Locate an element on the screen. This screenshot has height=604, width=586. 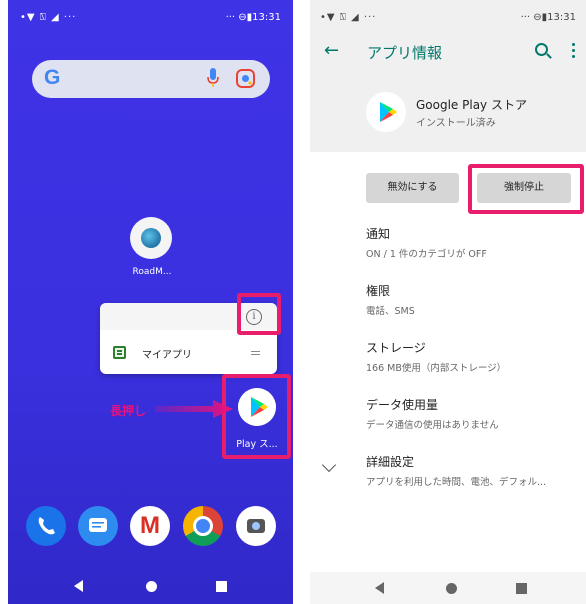
setting-subtitle: 電話、SMS is located at coordinates (390, 311).